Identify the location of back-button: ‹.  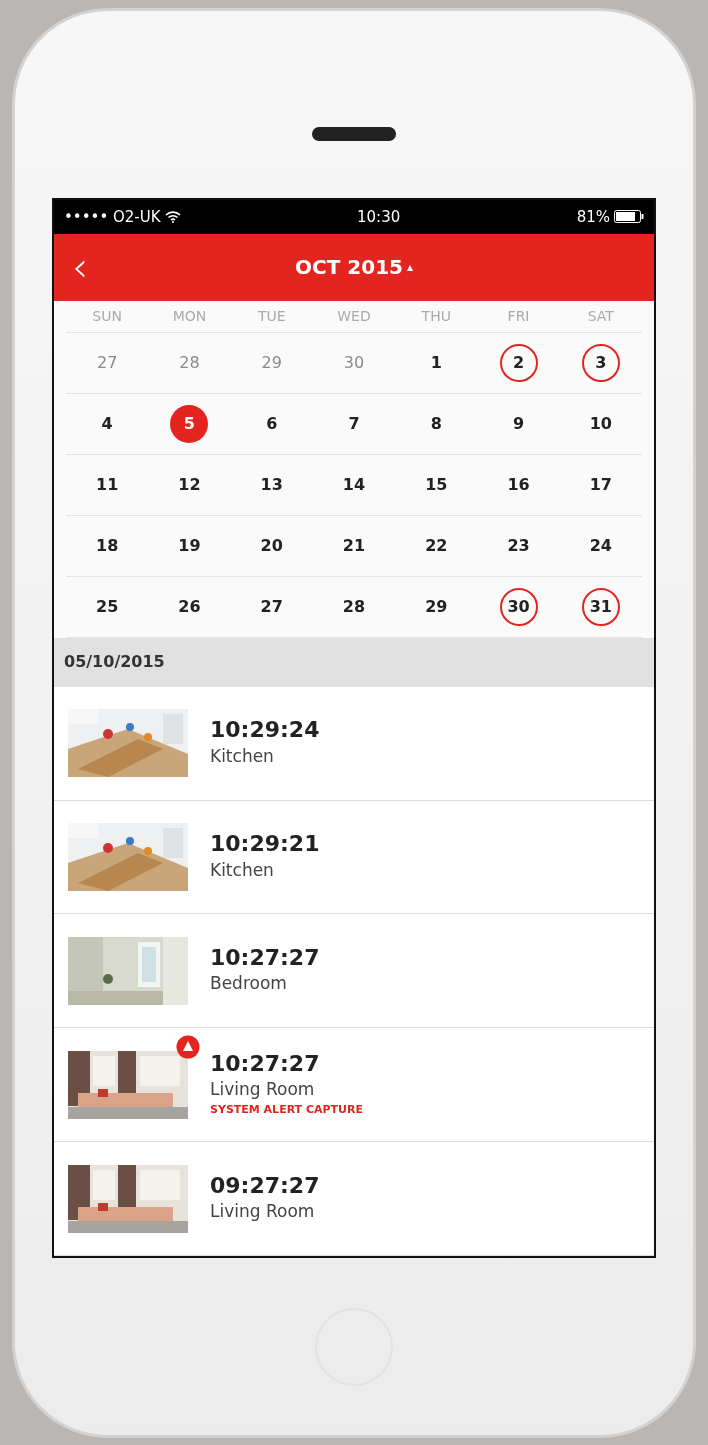
(80, 267).